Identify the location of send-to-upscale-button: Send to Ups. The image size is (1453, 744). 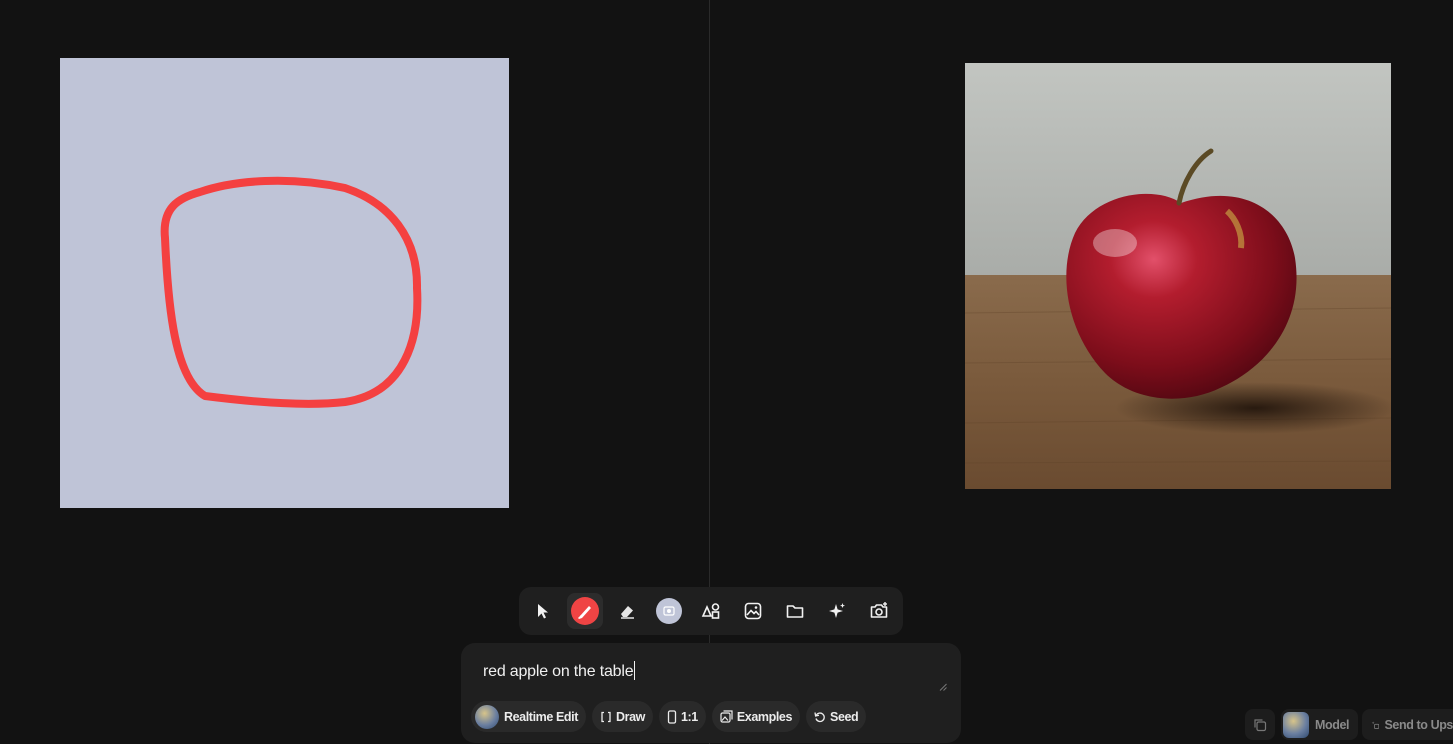
(1407, 724).